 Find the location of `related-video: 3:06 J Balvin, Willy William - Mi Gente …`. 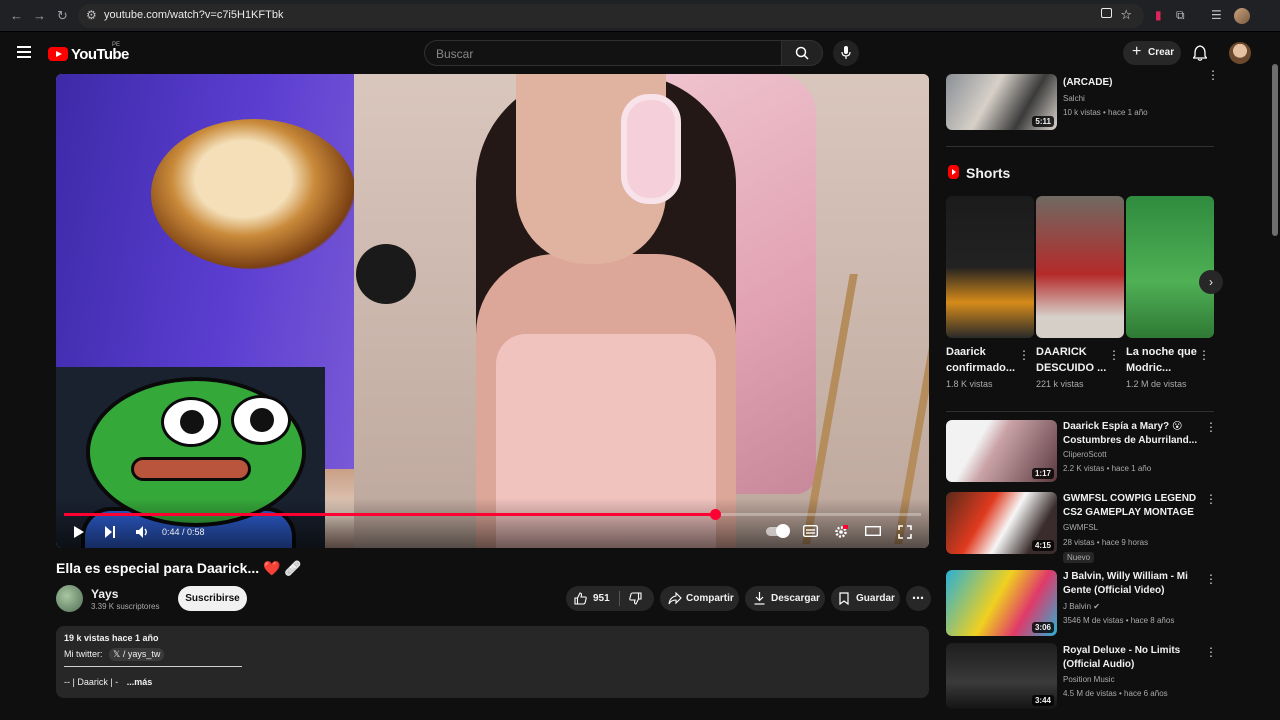

related-video: 3:06 J Balvin, Willy William - Mi Gente … is located at coordinates (1081, 603).